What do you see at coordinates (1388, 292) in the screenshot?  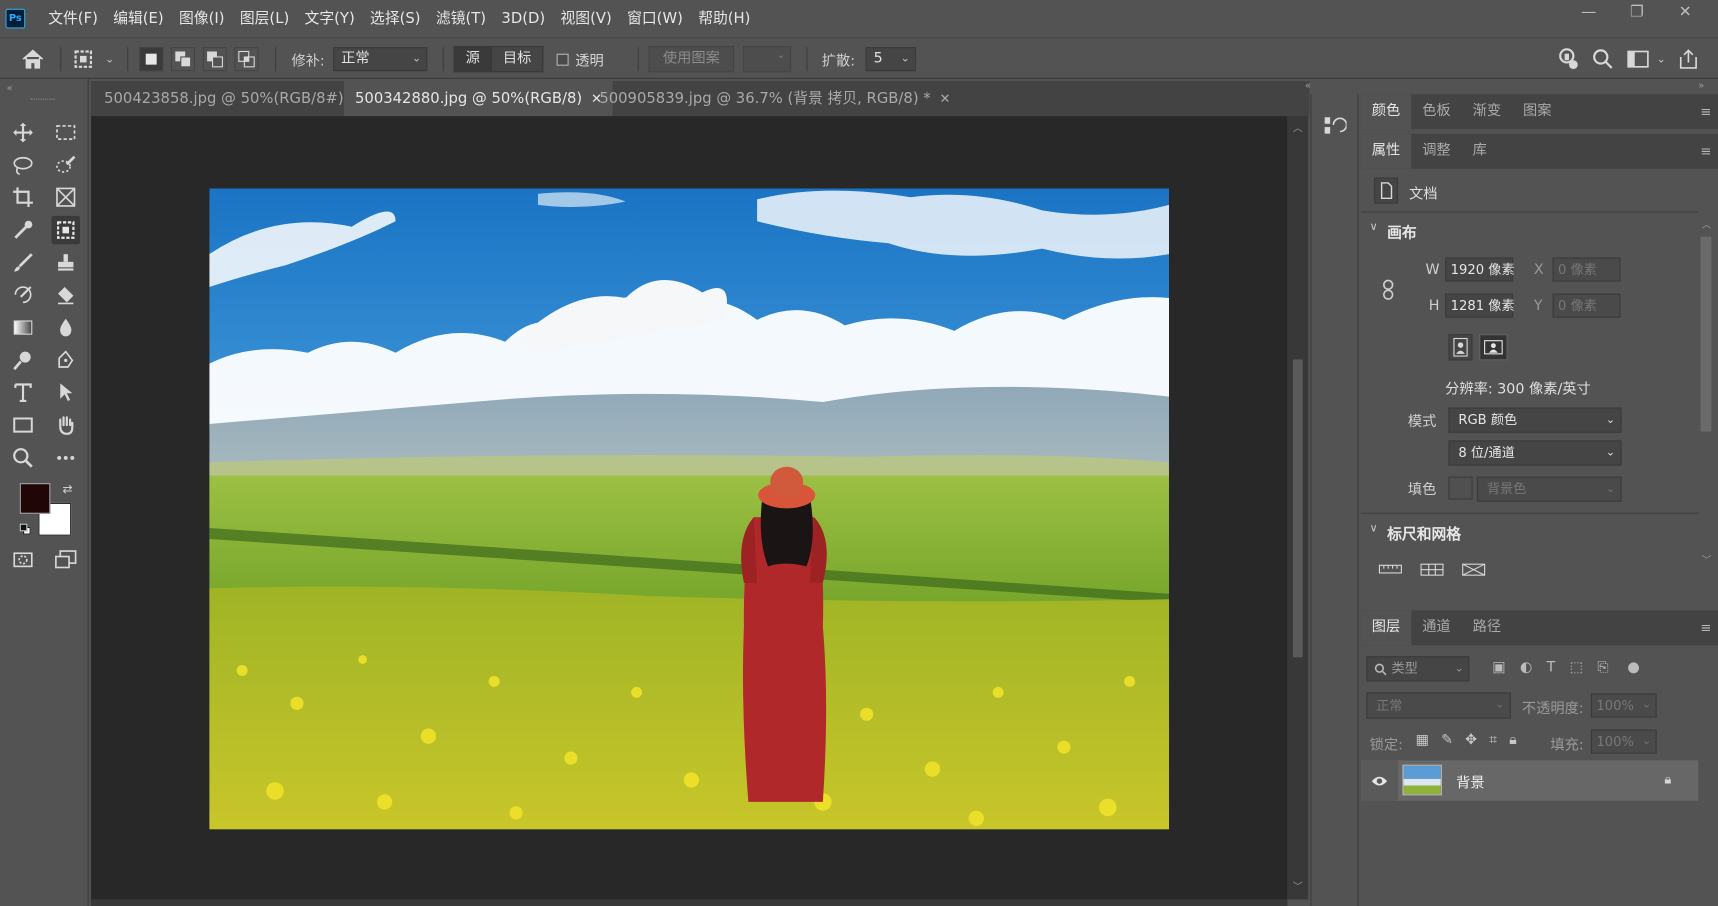 I see `link-icon` at bounding box center [1388, 292].